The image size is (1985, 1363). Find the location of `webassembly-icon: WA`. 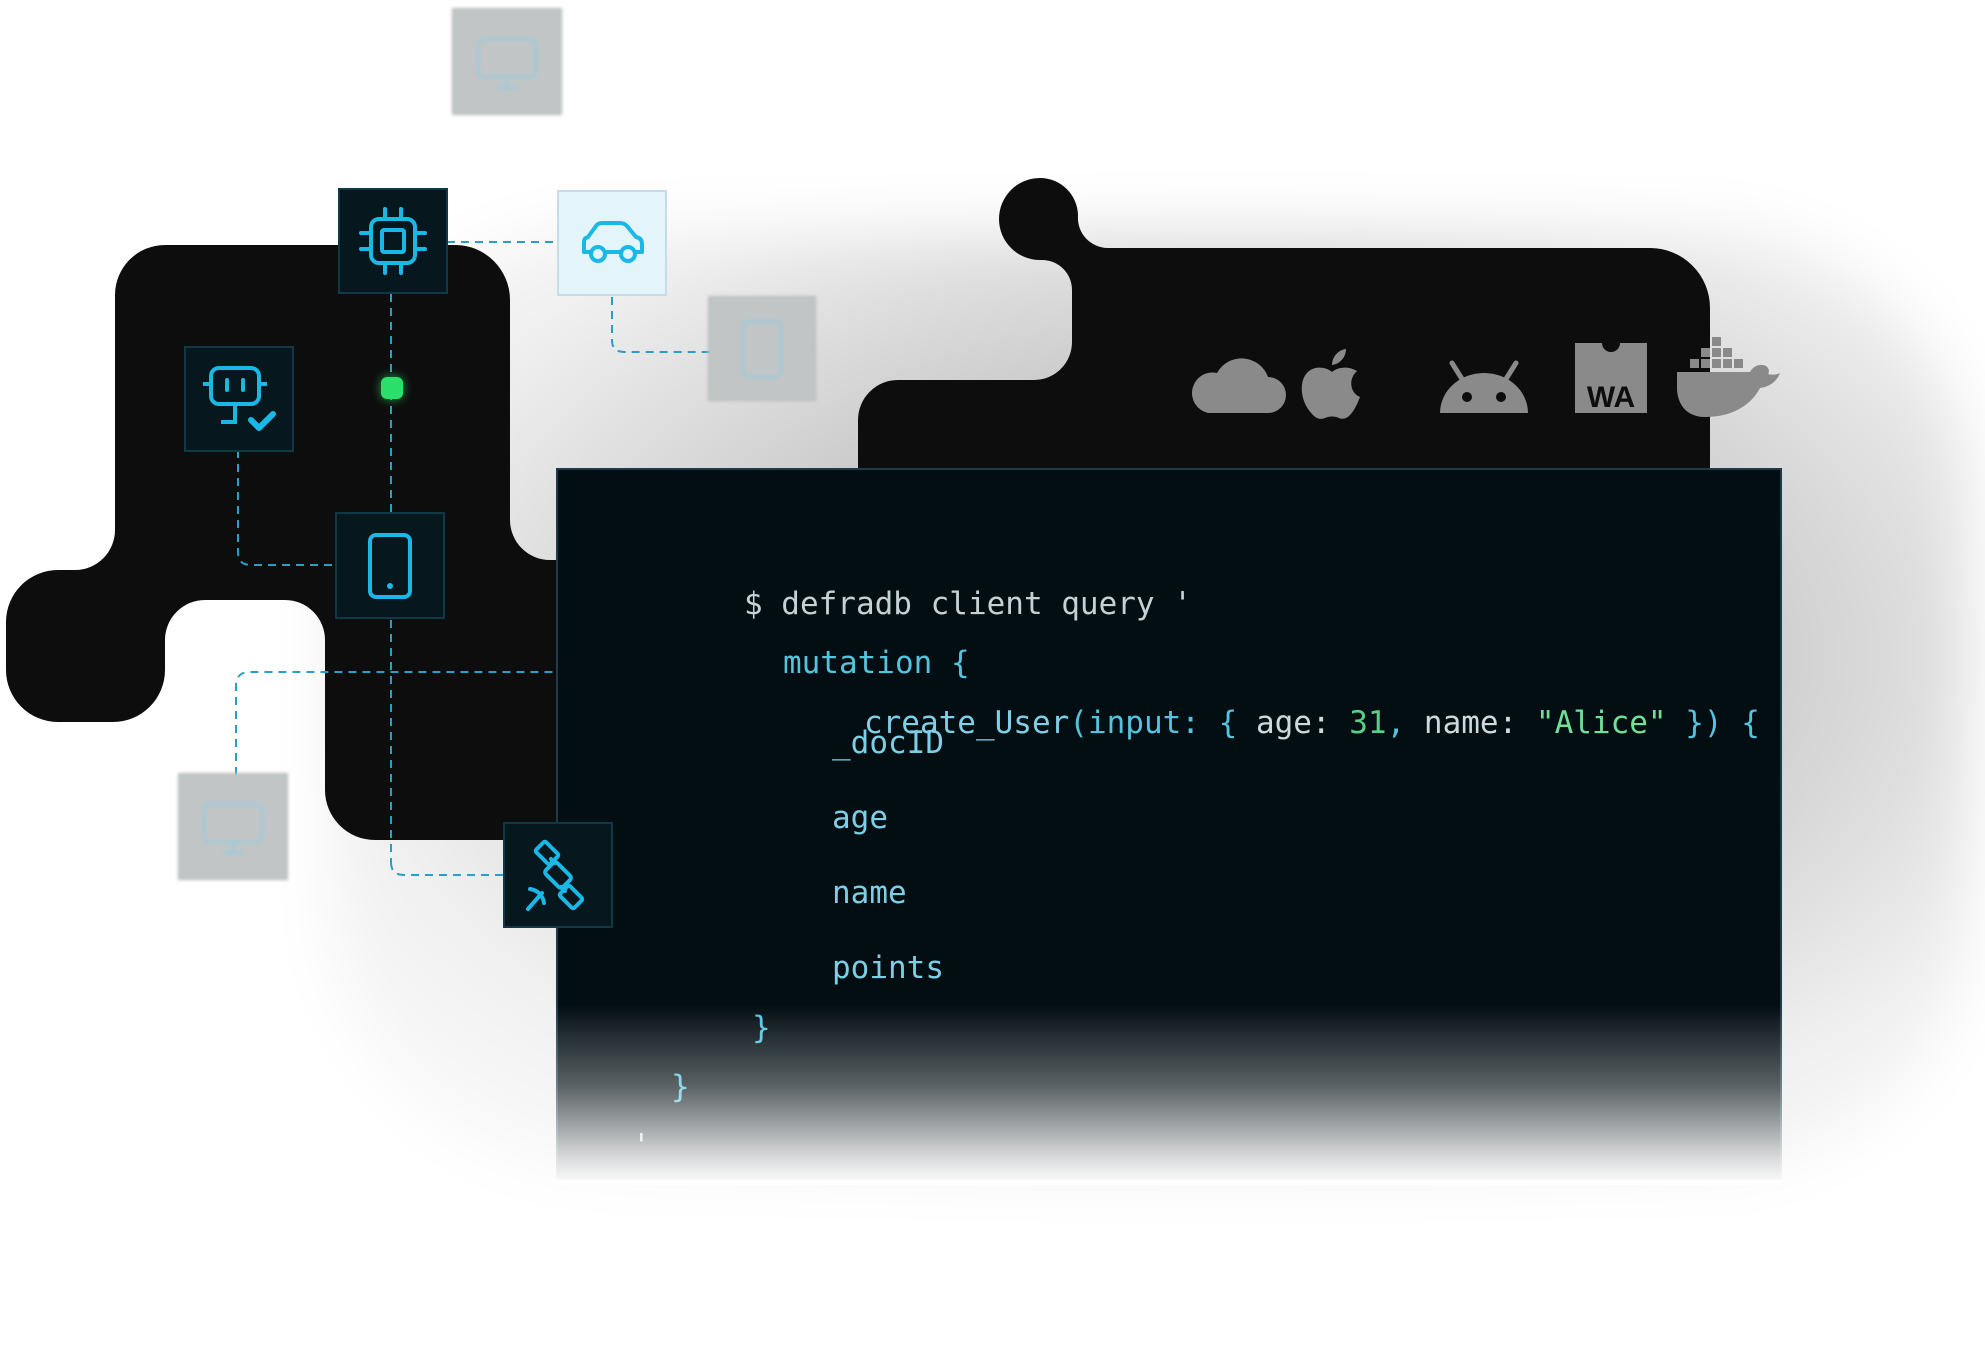

webassembly-icon: WA is located at coordinates (1611, 378).